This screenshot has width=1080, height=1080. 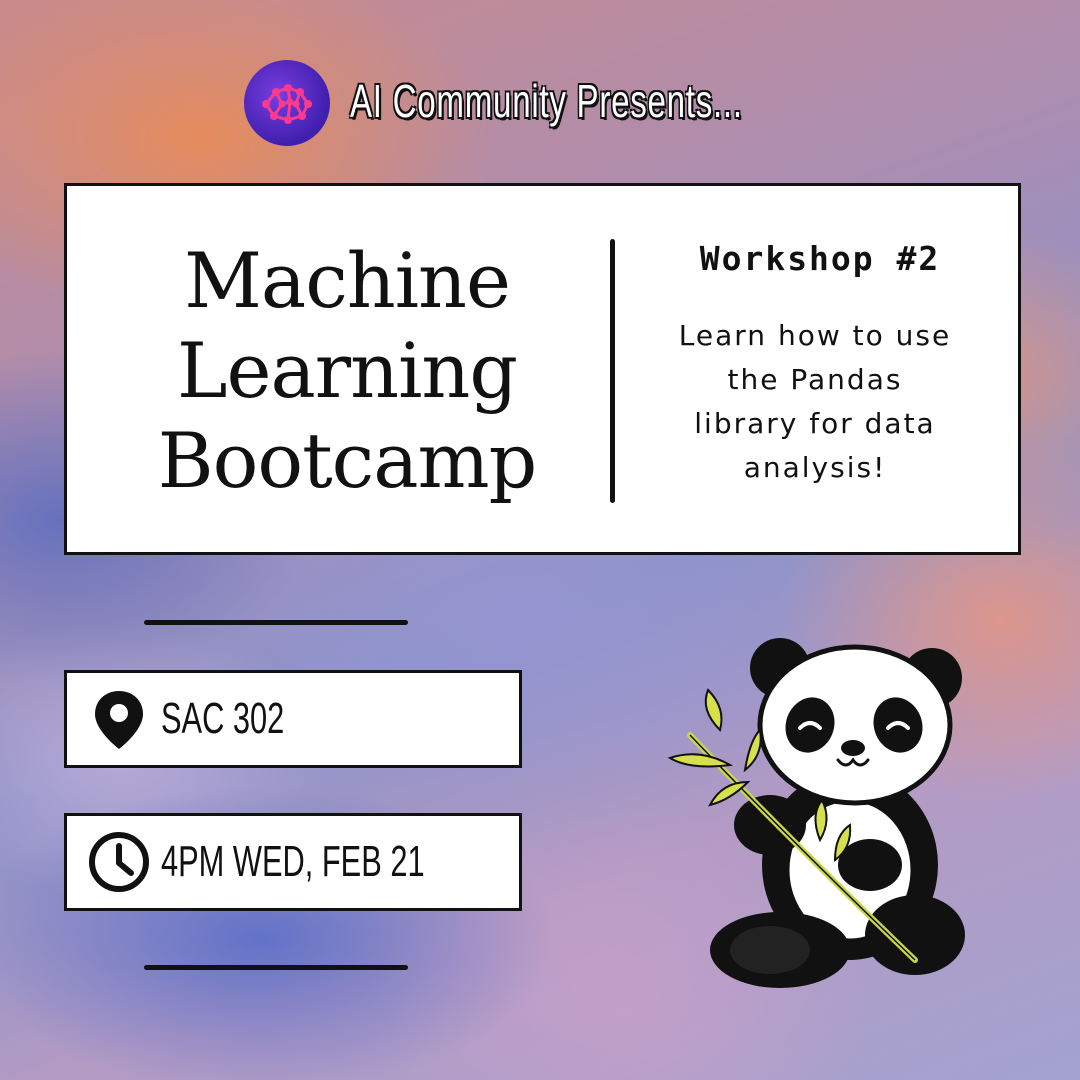 I want to click on event-title-line: Bootcamp, so click(x=347, y=460).